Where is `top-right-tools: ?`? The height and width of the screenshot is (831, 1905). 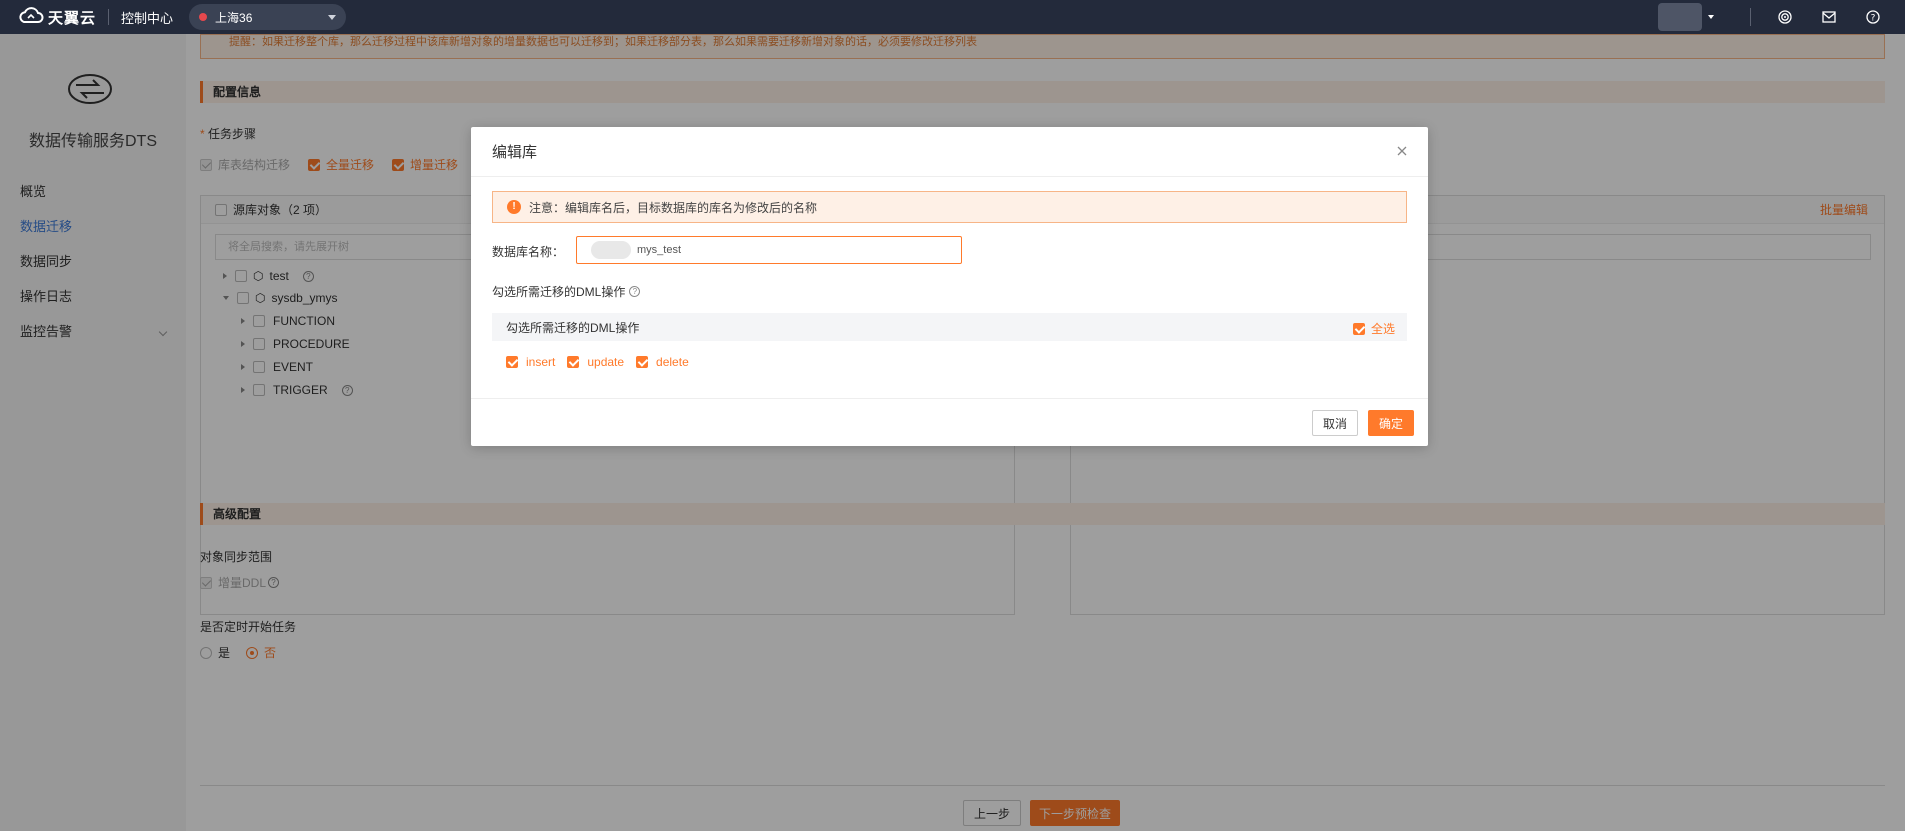 top-right-tools: ? is located at coordinates (1781, 17).